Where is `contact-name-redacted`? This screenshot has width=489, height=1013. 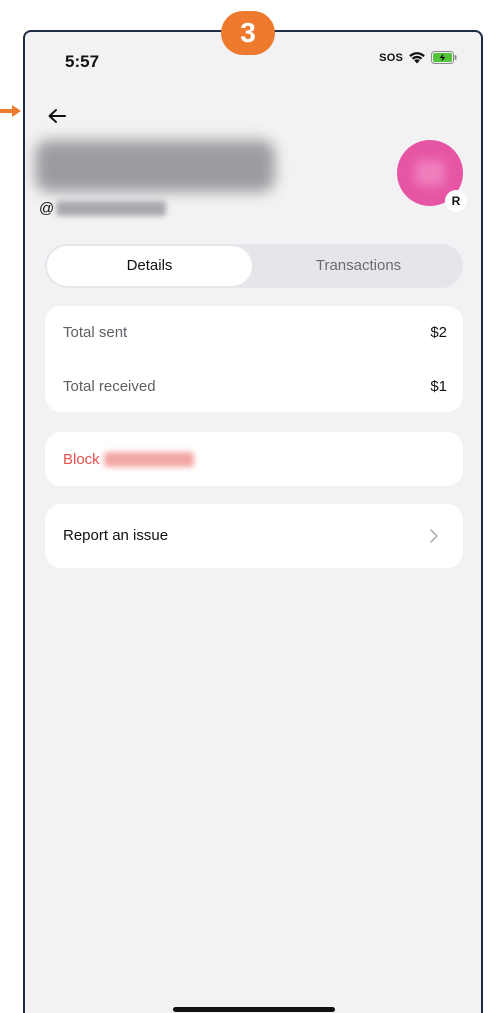
contact-name-redacted is located at coordinates (155, 166).